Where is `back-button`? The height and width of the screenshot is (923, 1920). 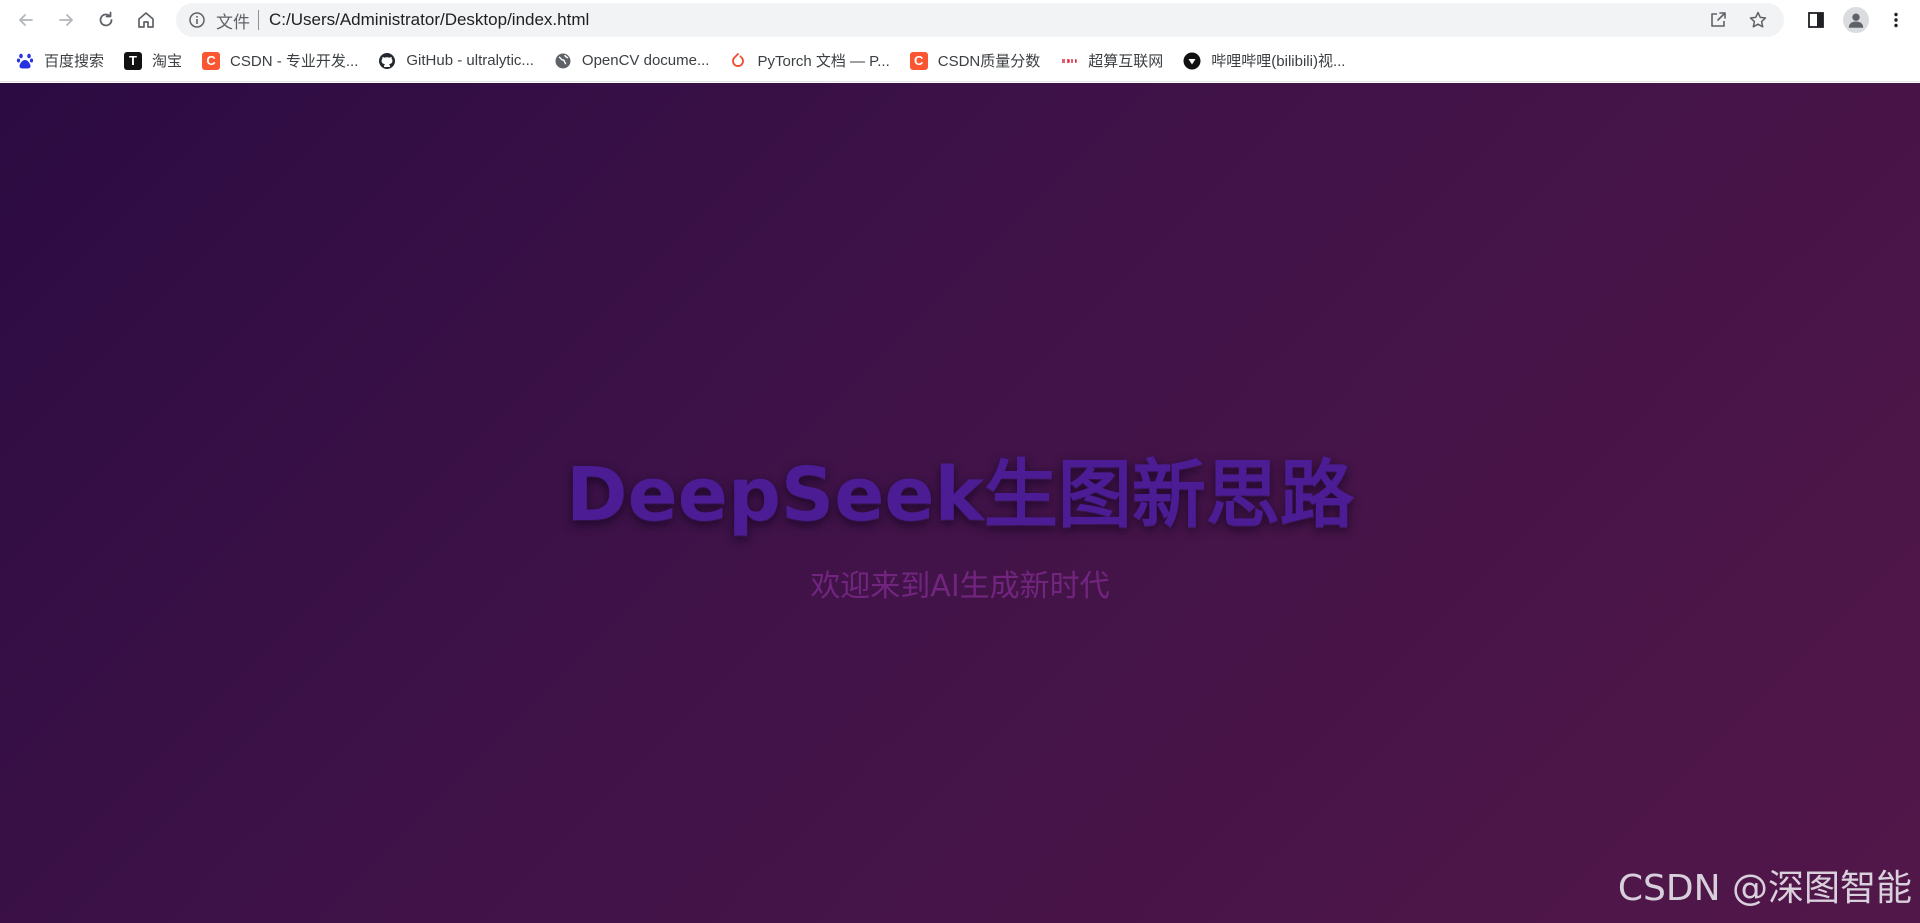
back-button is located at coordinates (26, 20).